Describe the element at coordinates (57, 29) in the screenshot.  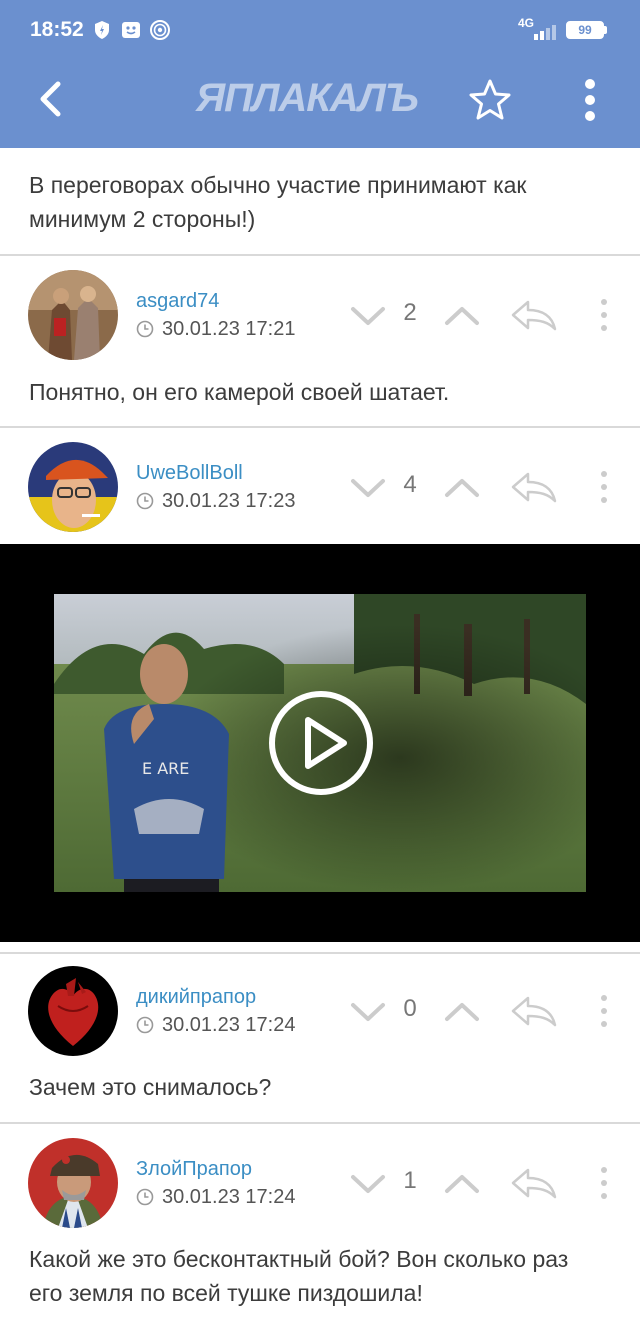
I see `status-time: 18:52` at that location.